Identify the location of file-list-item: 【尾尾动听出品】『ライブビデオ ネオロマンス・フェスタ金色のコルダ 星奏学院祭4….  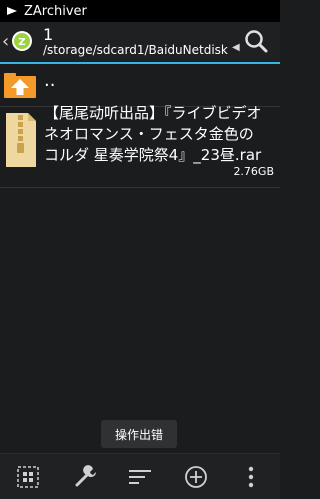
(140, 146).